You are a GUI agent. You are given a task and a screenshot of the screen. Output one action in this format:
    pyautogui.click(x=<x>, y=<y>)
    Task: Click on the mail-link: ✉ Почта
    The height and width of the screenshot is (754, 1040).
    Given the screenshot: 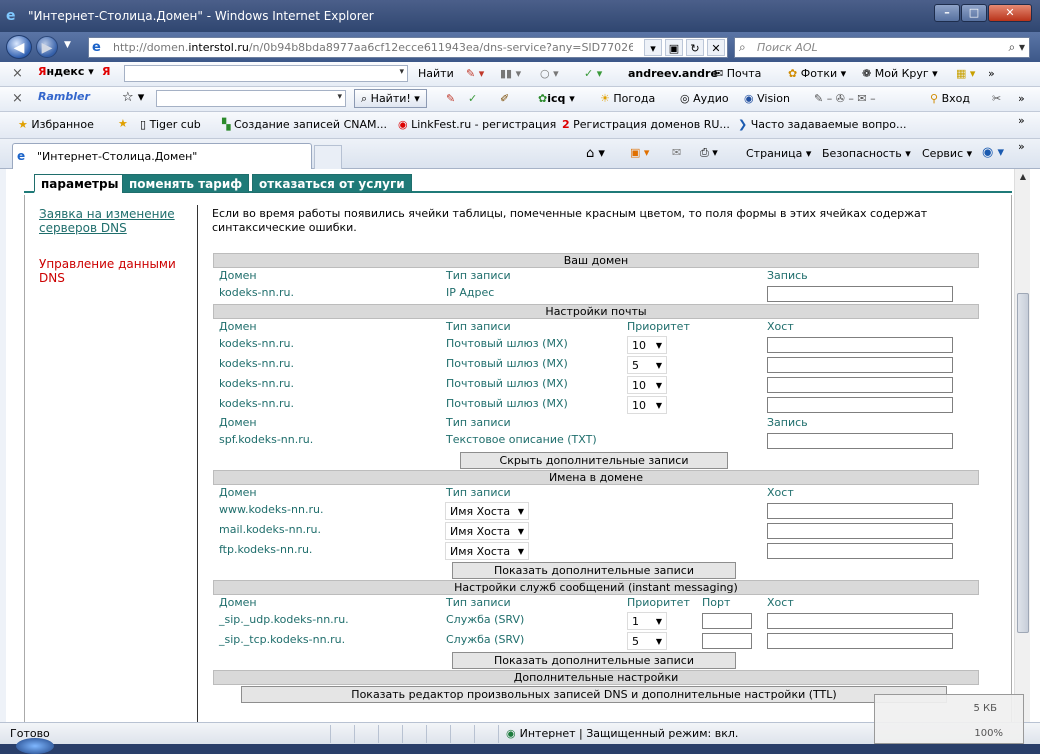 What is the action you would take?
    pyautogui.click(x=737, y=73)
    